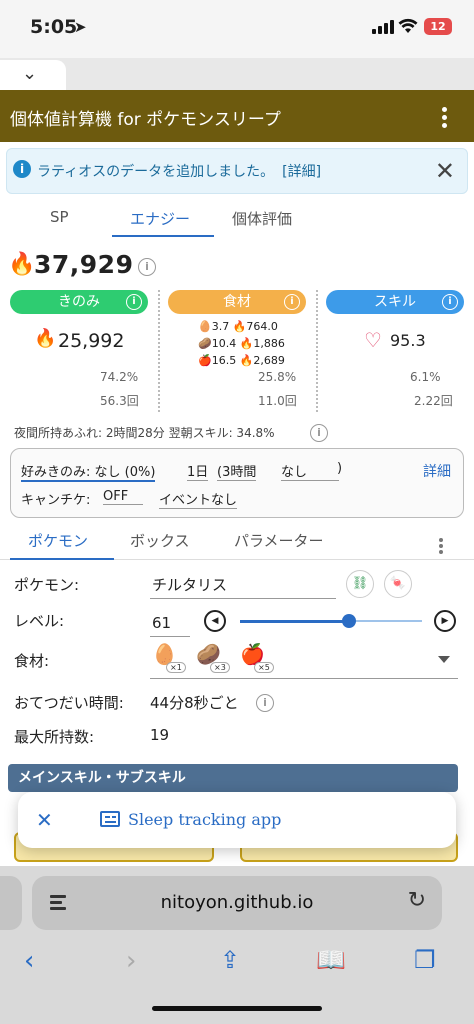  I want to click on info-icon: i, so click(22, 169).